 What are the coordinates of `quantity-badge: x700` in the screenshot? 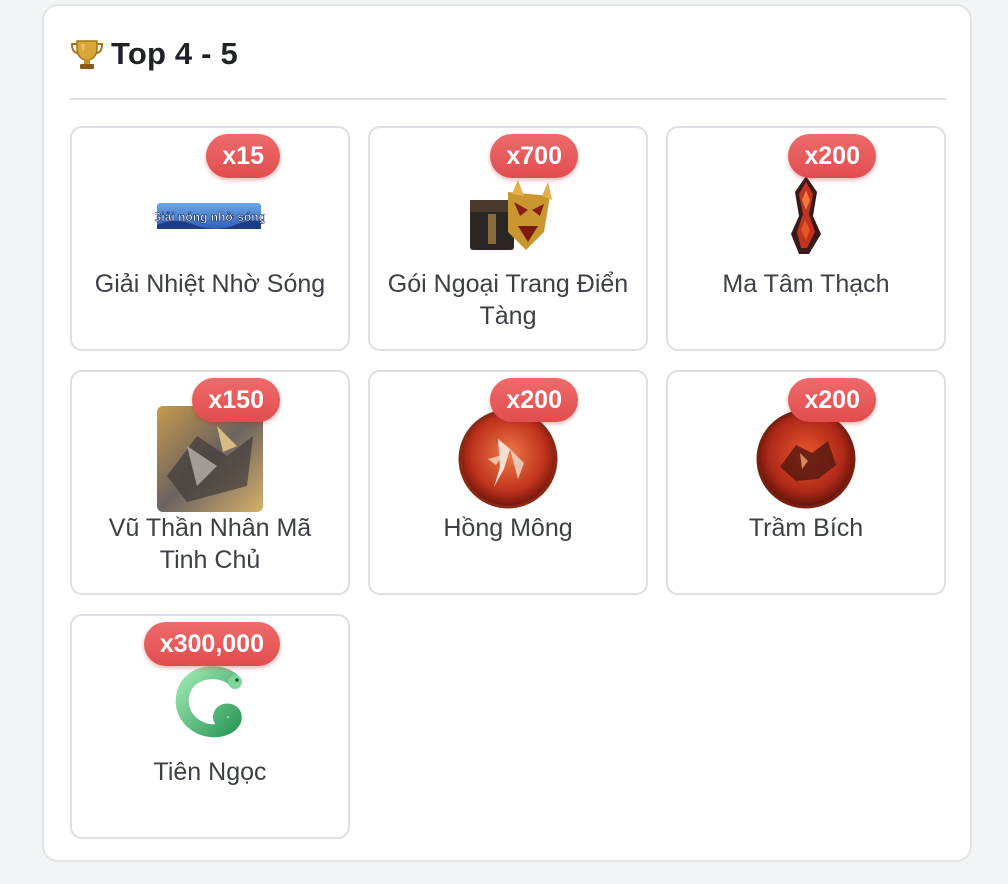 It's located at (534, 156).